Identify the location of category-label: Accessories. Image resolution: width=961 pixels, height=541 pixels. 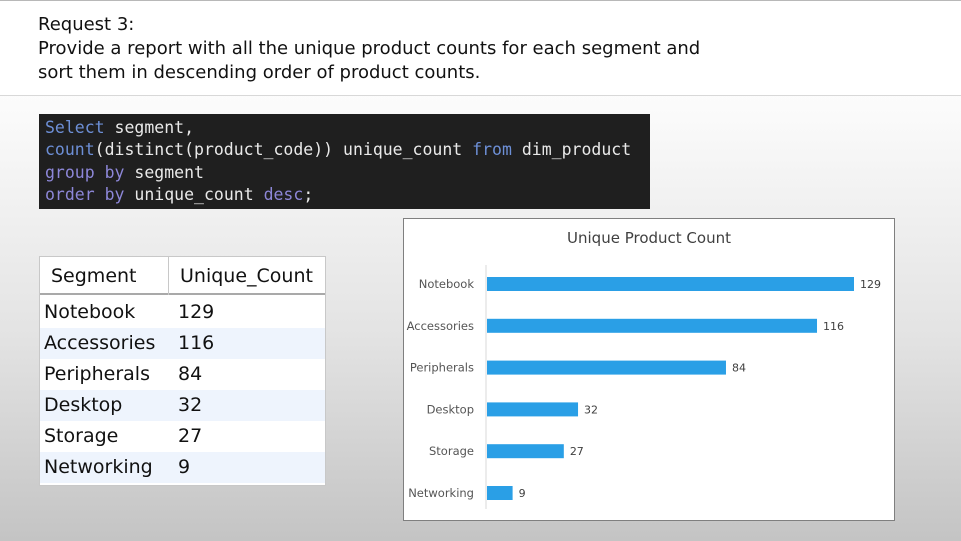
(440, 326).